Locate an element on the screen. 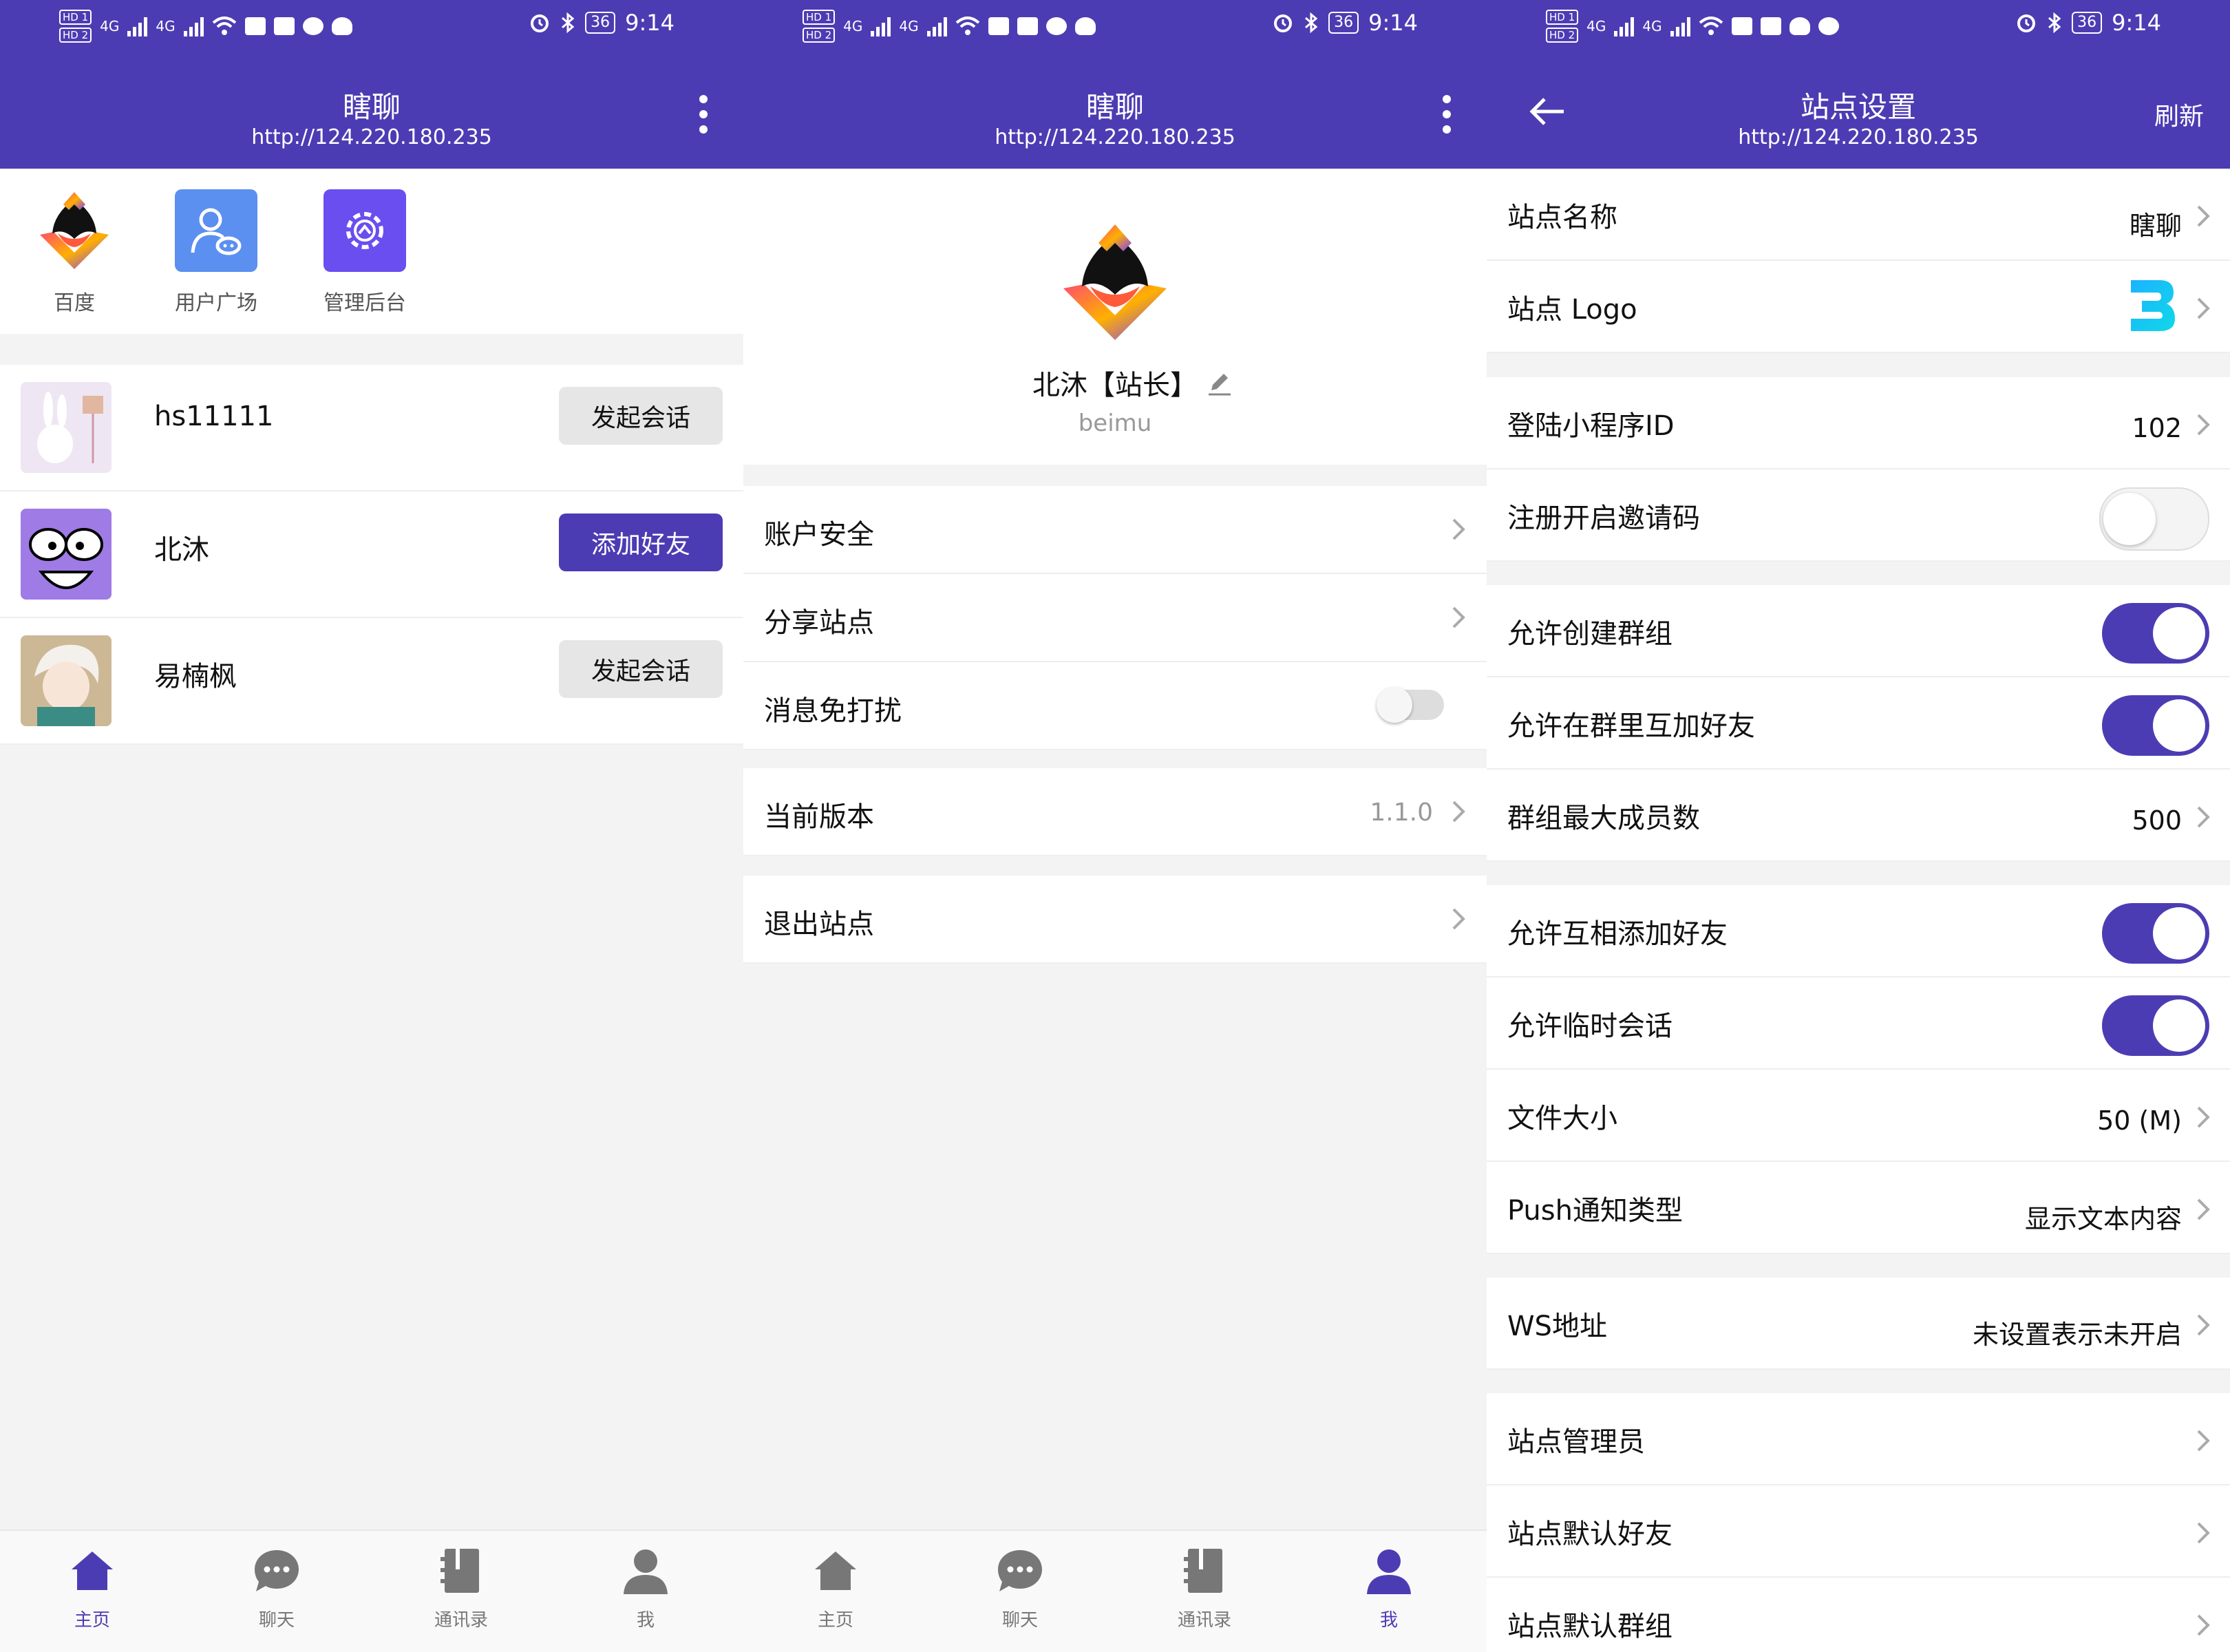 This screenshot has height=1652, width=2230. list-item: 北沐 添加好友 is located at coordinates (371, 554).